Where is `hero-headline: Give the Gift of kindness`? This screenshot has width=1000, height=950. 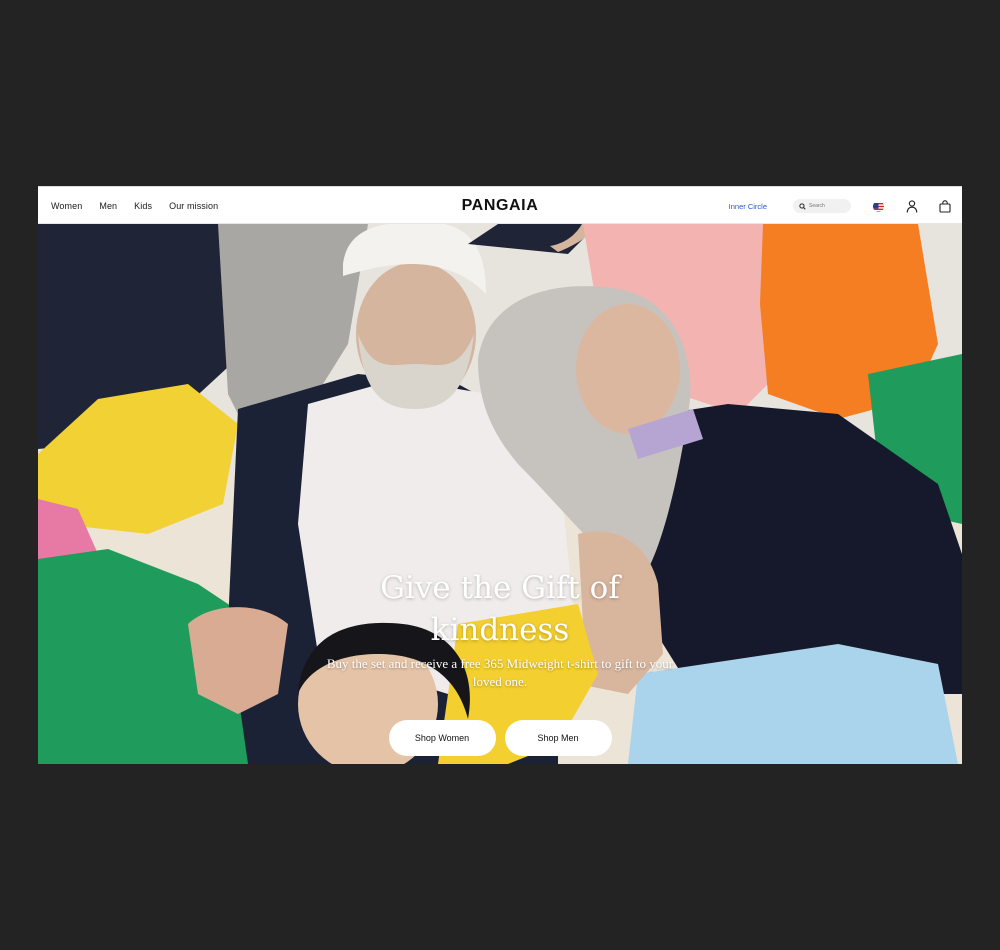 hero-headline: Give the Gift of kindness is located at coordinates (500, 609).